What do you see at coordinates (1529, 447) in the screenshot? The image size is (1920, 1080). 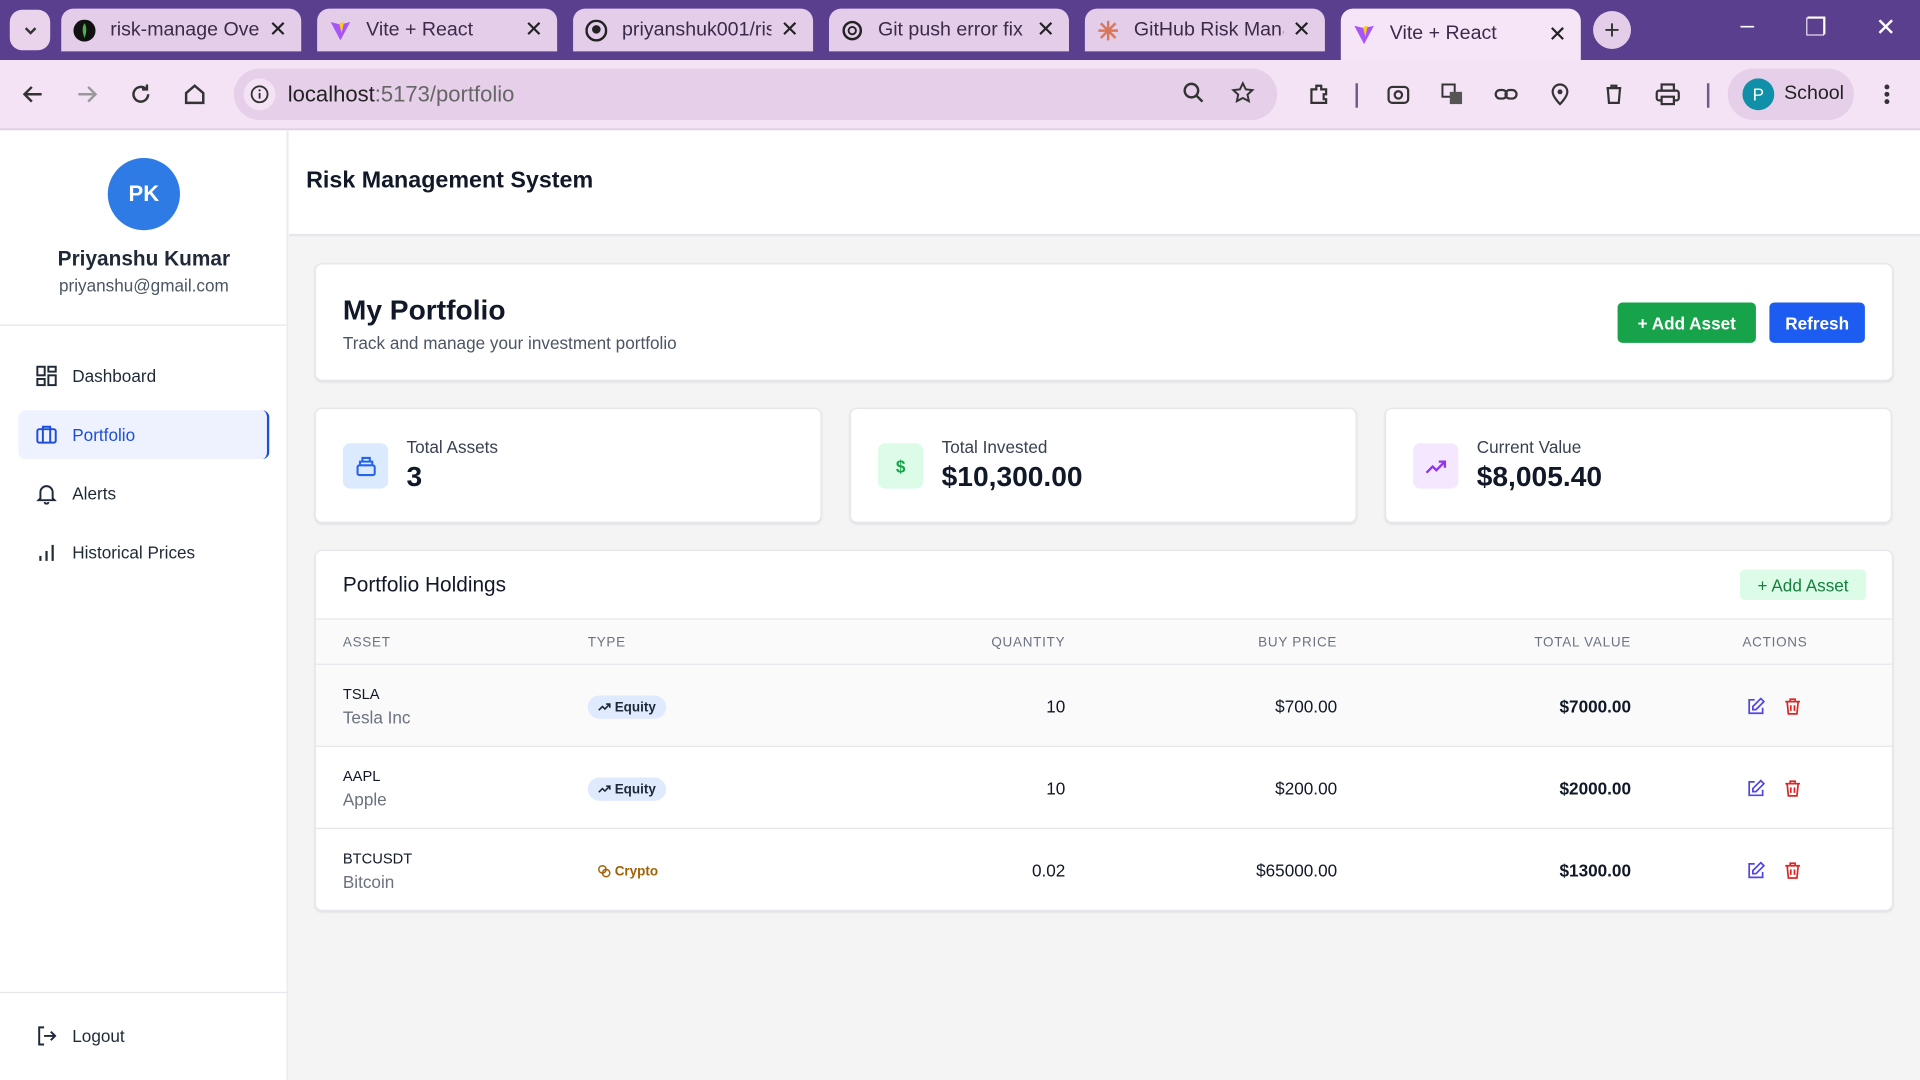 I see `stat-label: Current Value` at bounding box center [1529, 447].